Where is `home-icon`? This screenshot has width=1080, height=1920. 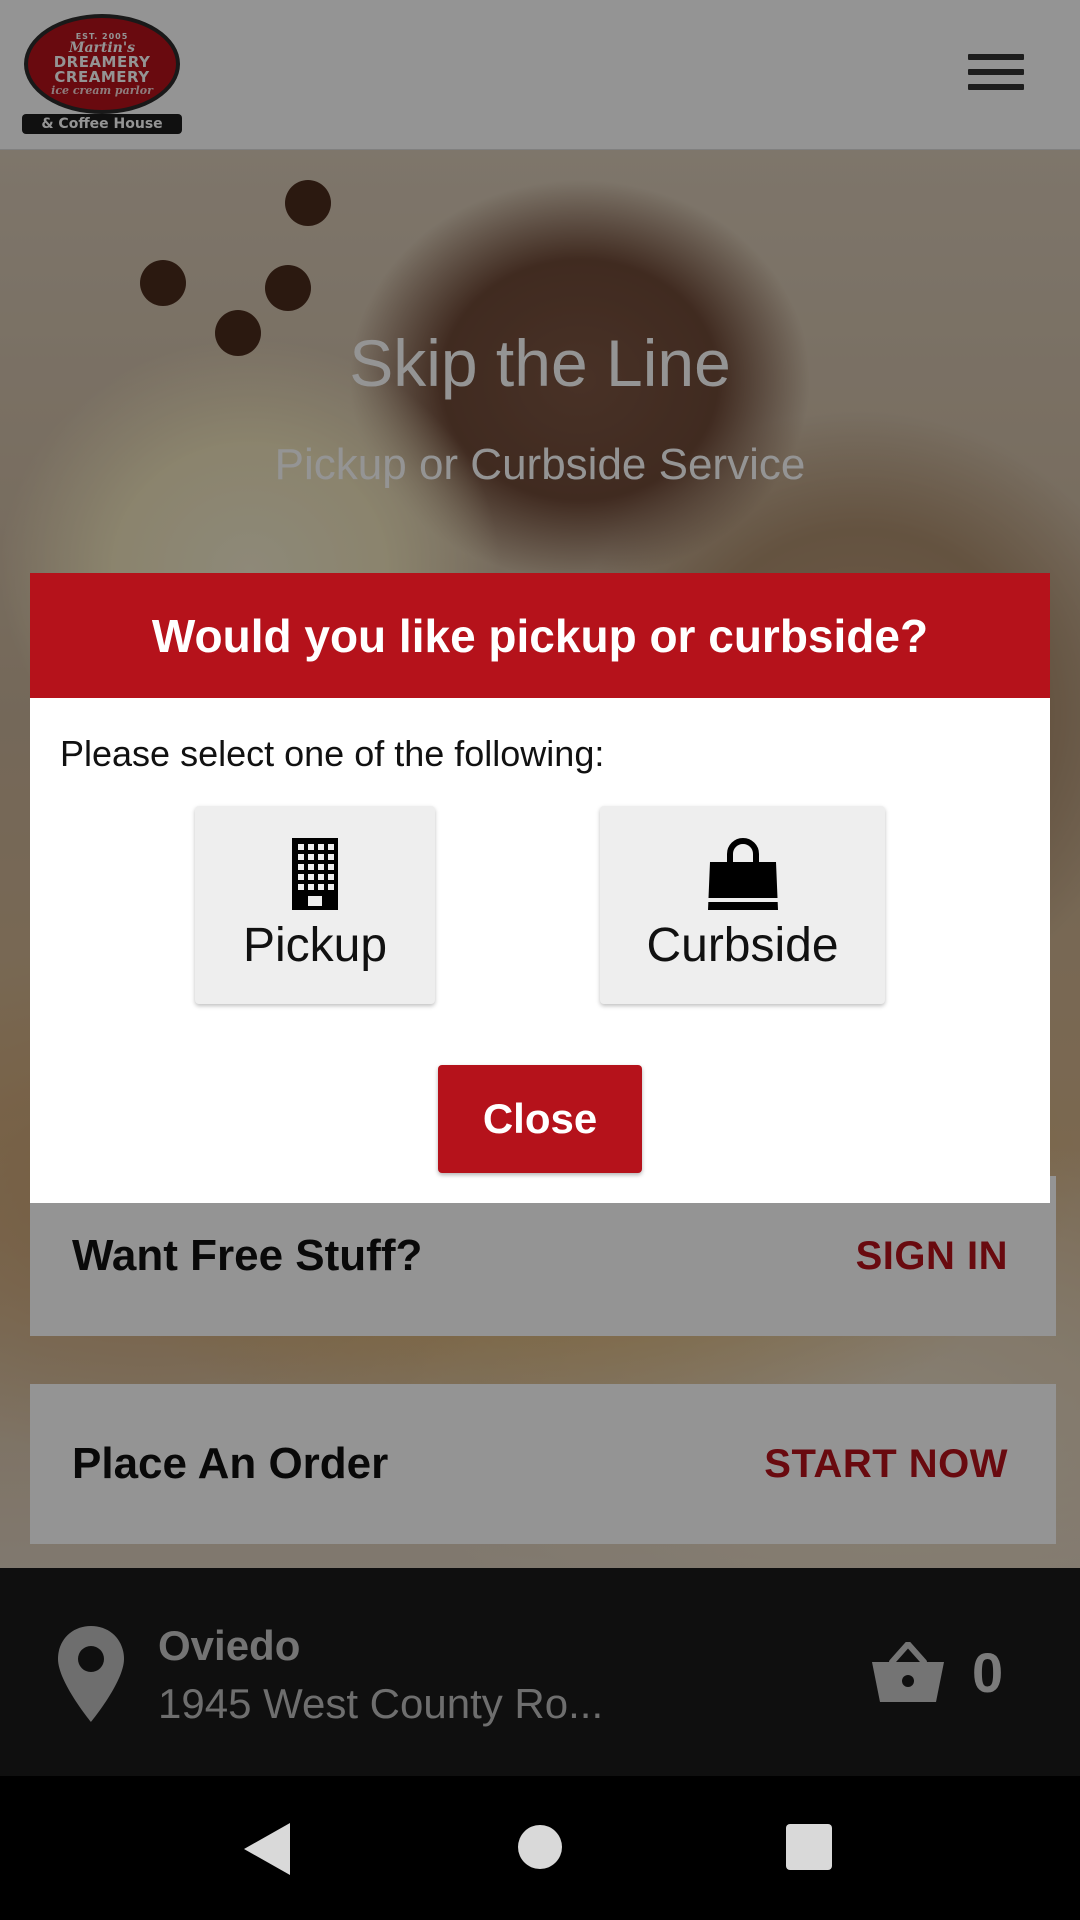 home-icon is located at coordinates (540, 1847).